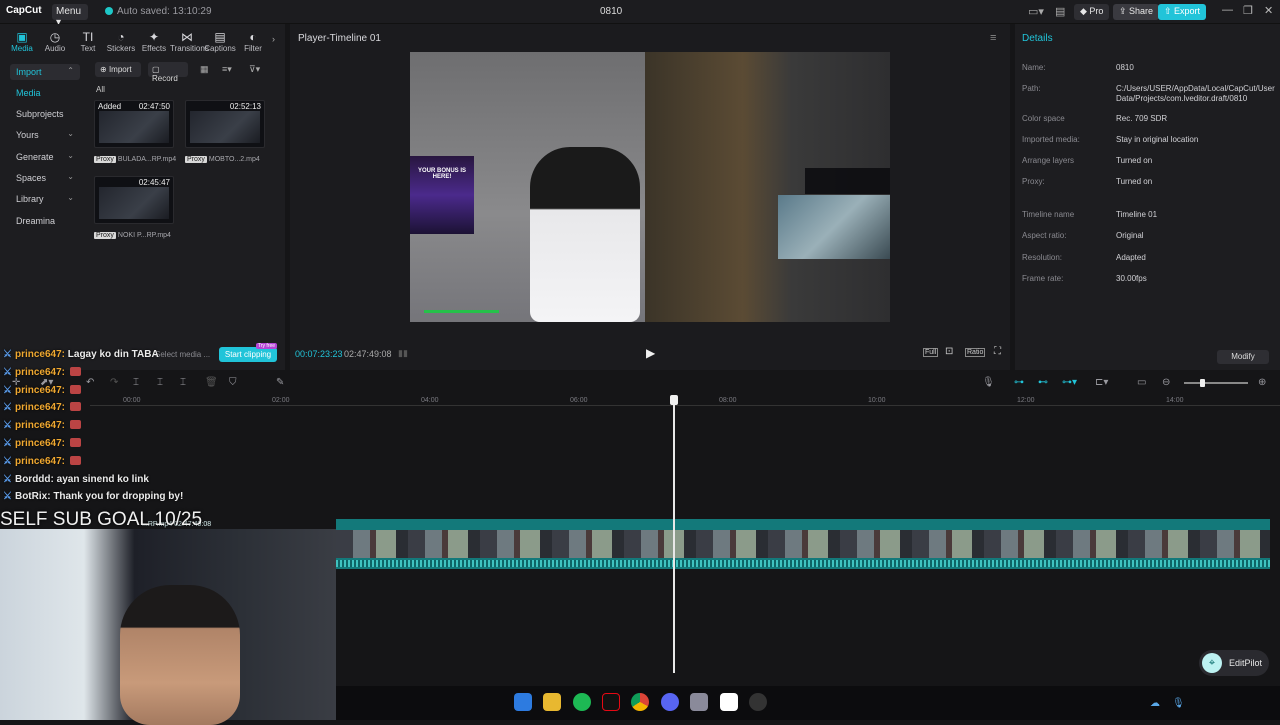 This screenshot has height=725, width=1280. What do you see at coordinates (227, 69) in the screenshot?
I see `sort-icon: ≡▾` at bounding box center [227, 69].